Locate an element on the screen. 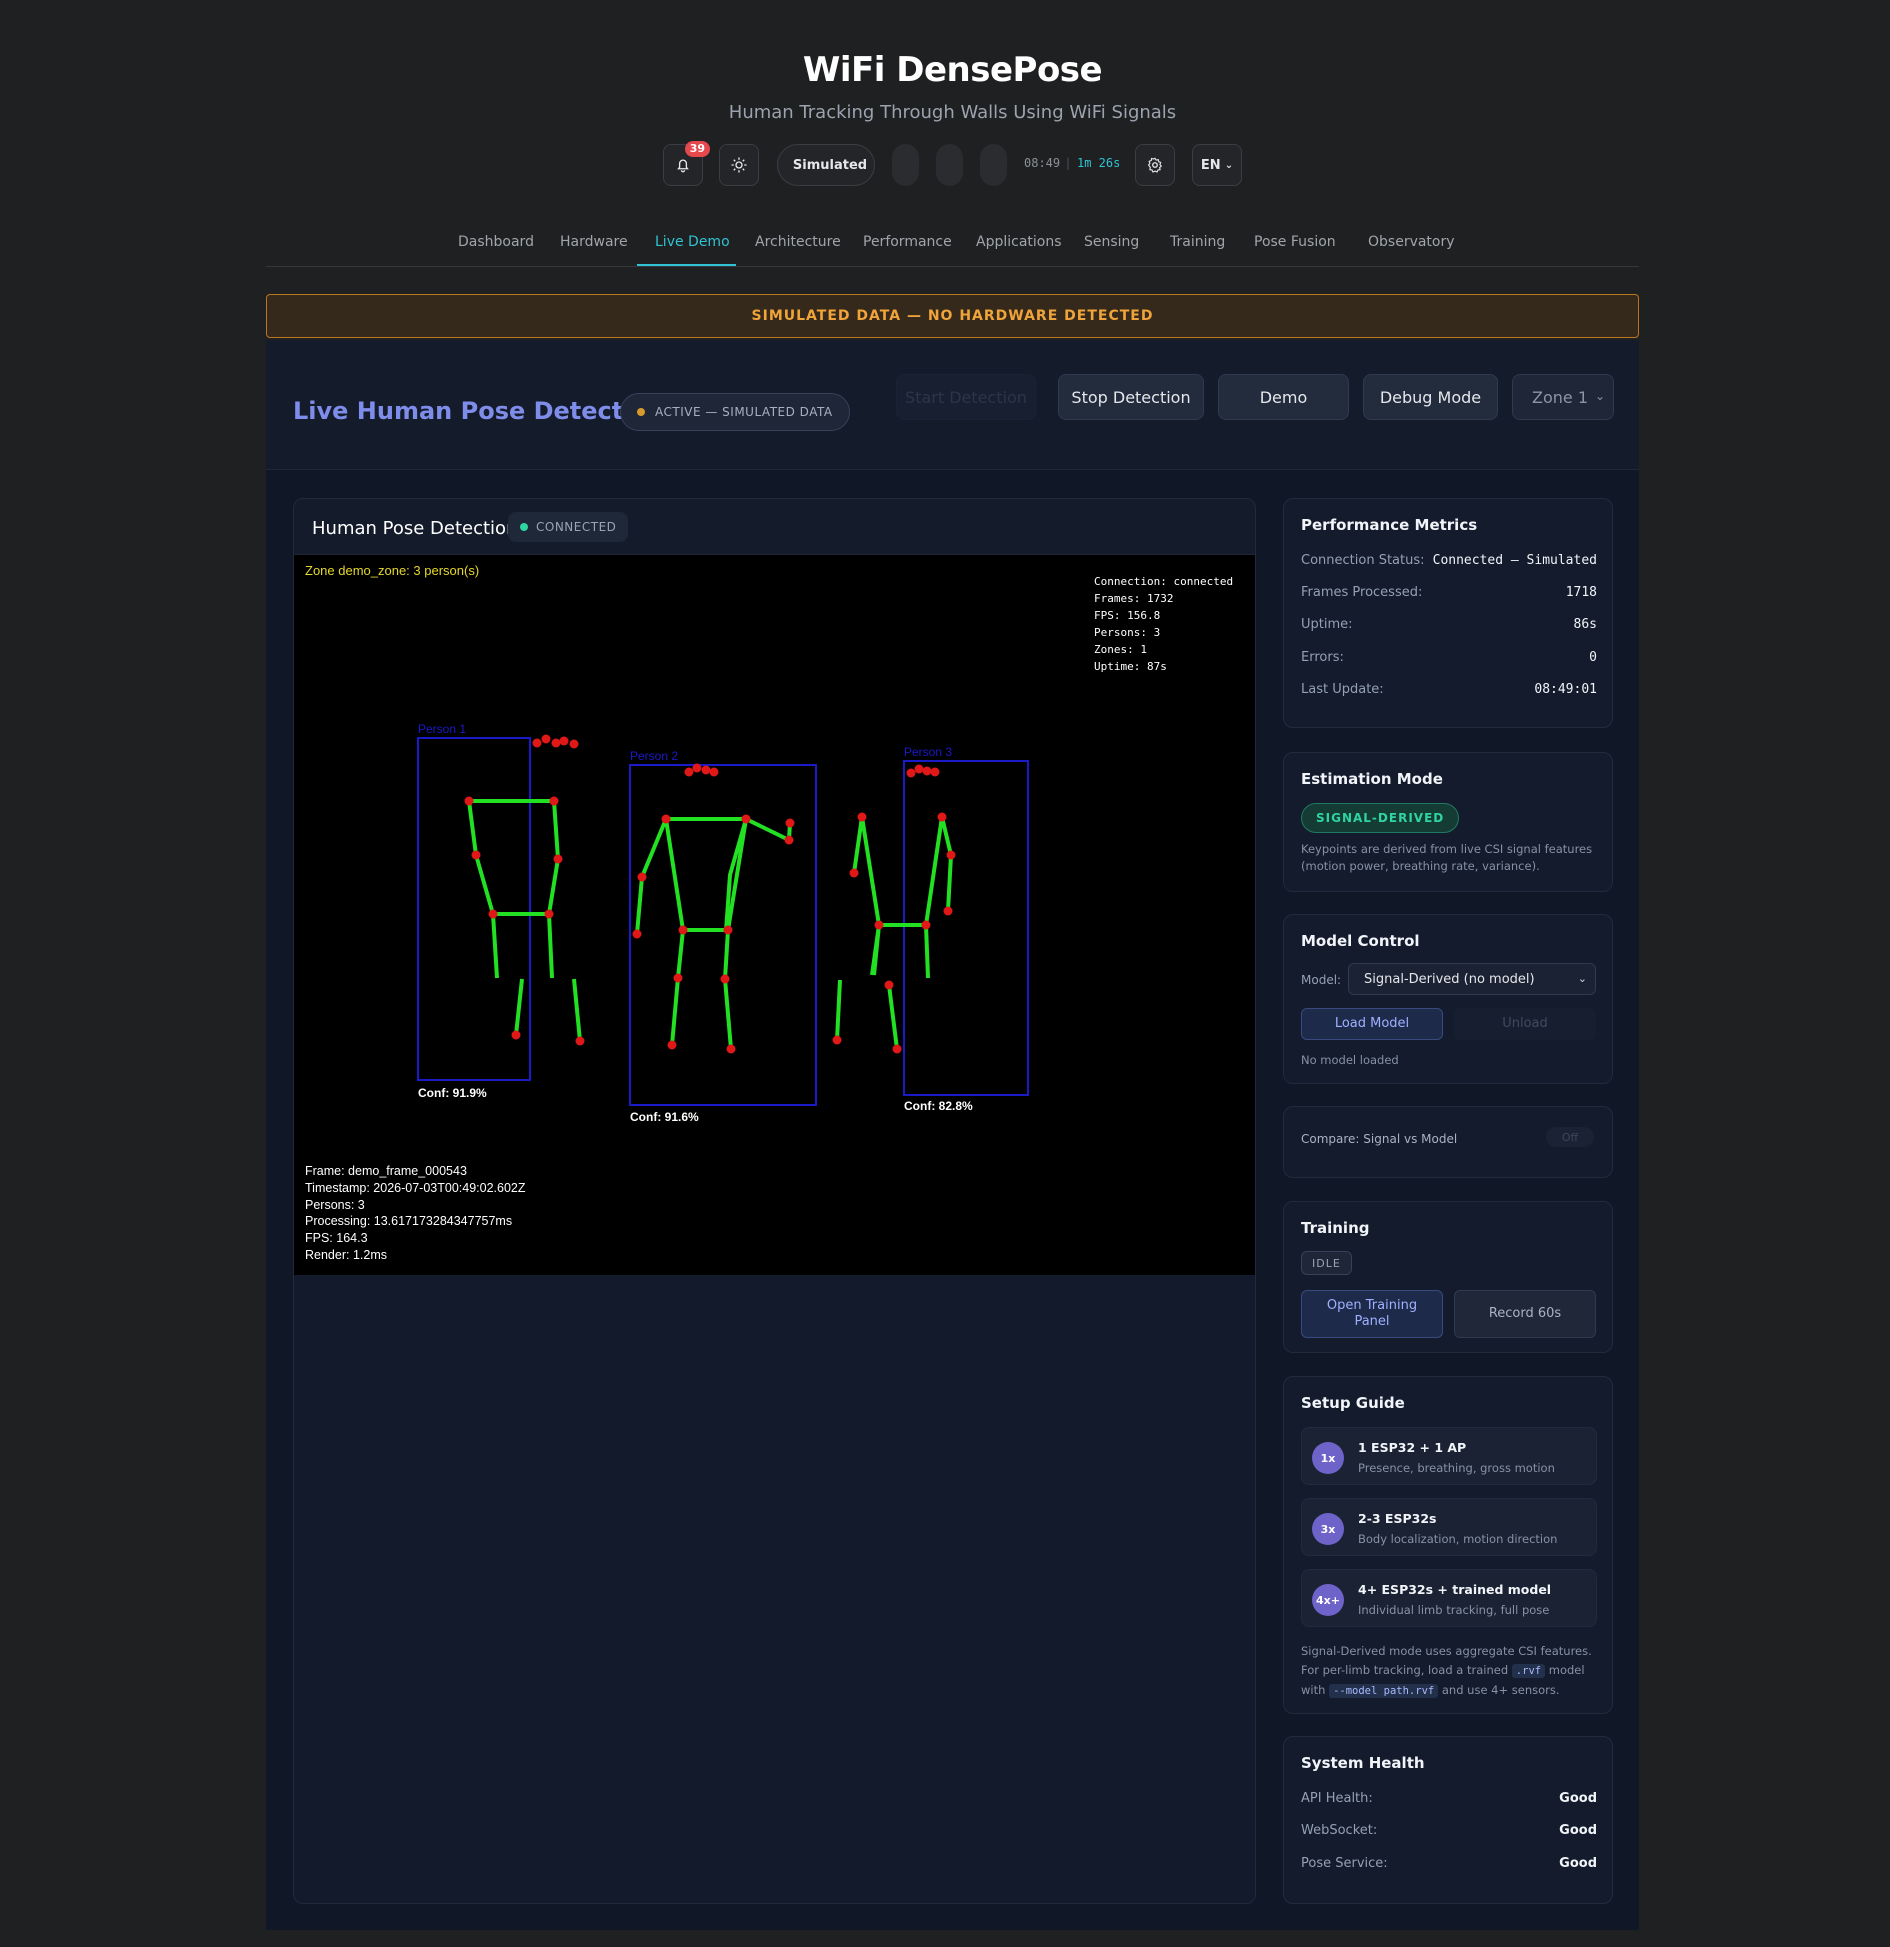  frame-info-line: Persons: 3 is located at coordinates (335, 1205).